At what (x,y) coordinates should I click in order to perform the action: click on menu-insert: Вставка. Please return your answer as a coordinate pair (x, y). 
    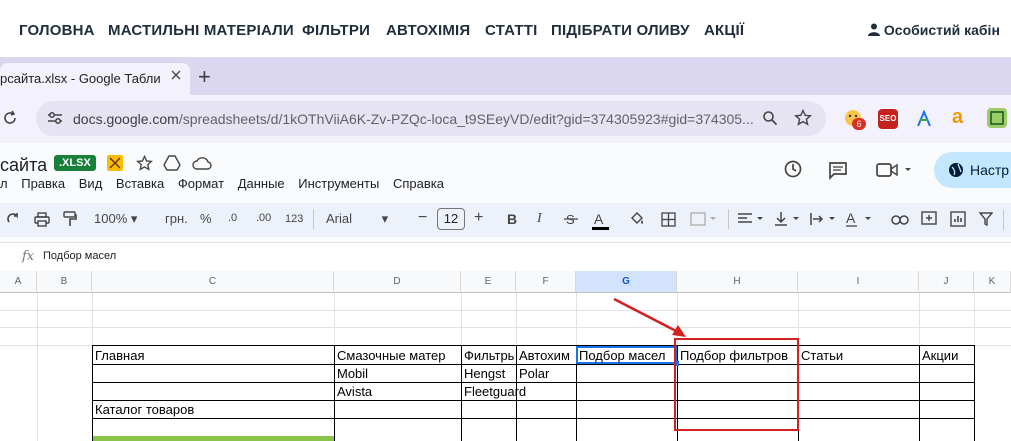
    Looking at the image, I should click on (140, 183).